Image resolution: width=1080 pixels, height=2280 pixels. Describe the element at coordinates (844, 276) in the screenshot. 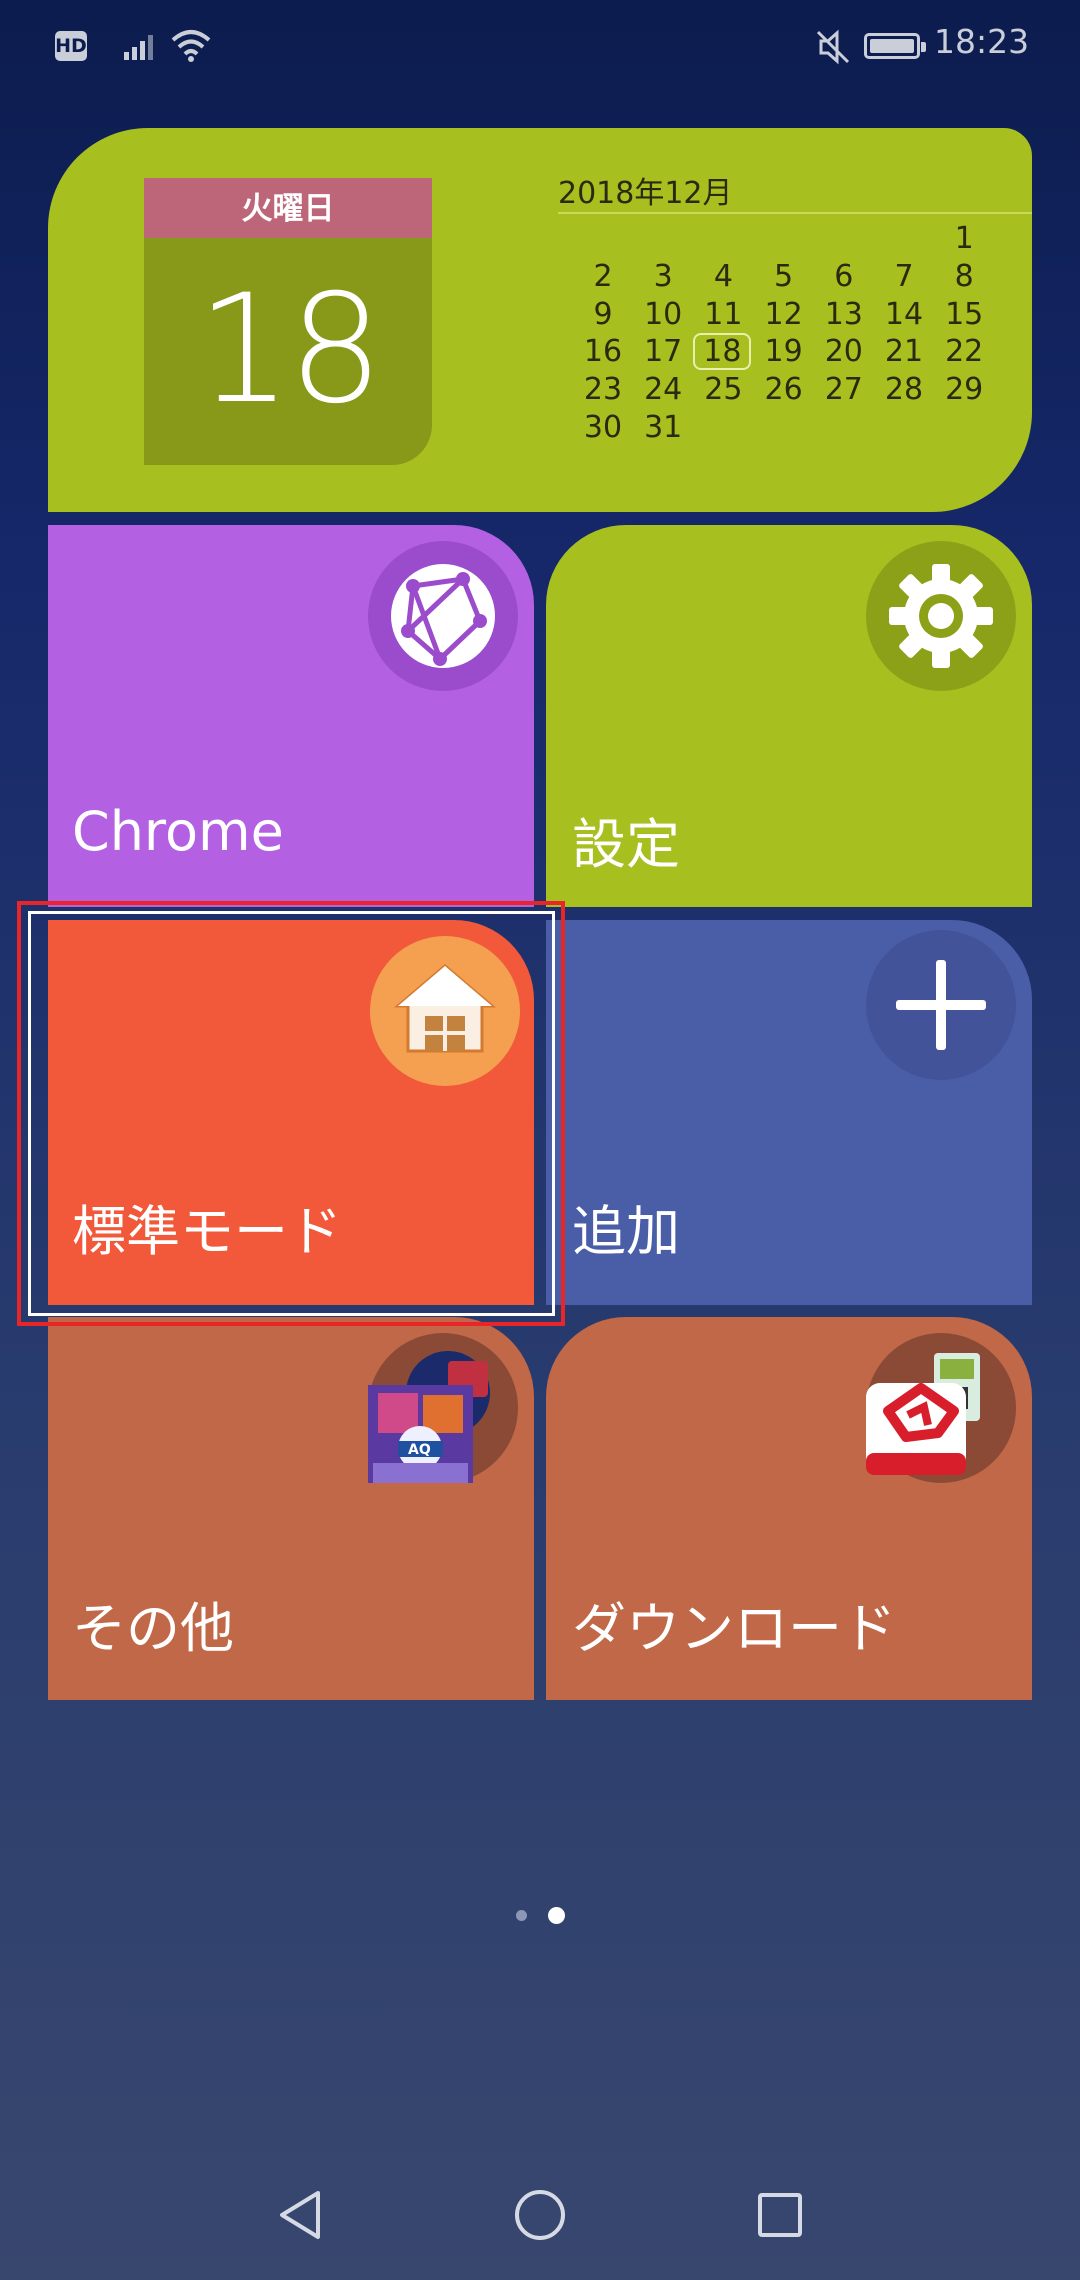

I see `calendar-day: 6` at that location.